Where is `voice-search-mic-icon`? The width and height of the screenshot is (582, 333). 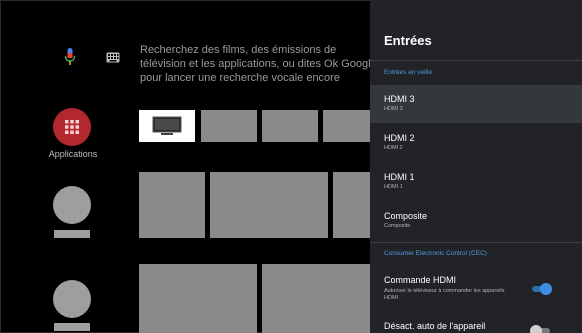 voice-search-mic-icon is located at coordinates (70, 57).